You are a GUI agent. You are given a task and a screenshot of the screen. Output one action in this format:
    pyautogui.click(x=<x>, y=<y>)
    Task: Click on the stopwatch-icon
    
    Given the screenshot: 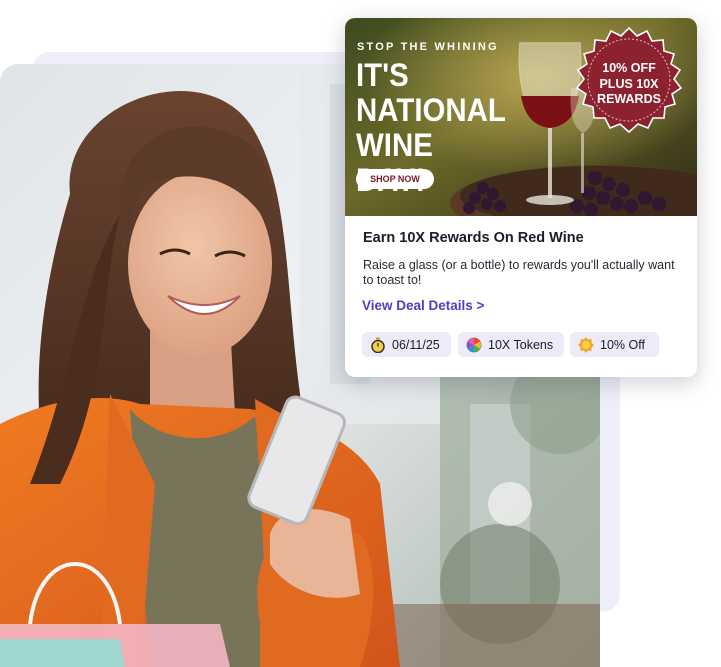 What is the action you would take?
    pyautogui.click(x=378, y=345)
    